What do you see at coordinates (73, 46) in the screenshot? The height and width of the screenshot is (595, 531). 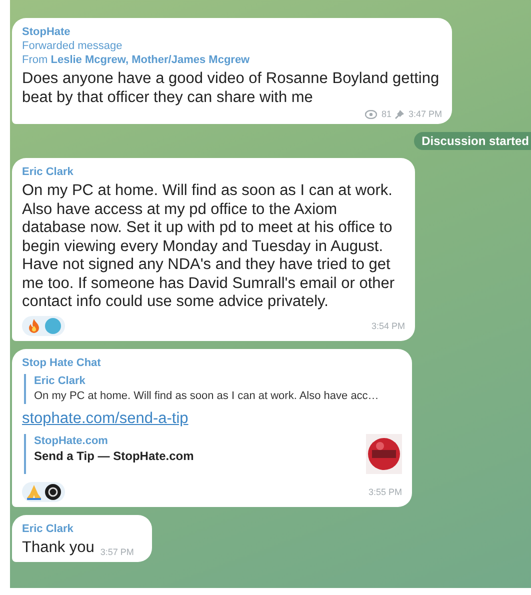 I see `forward-label: Forwarded message` at bounding box center [73, 46].